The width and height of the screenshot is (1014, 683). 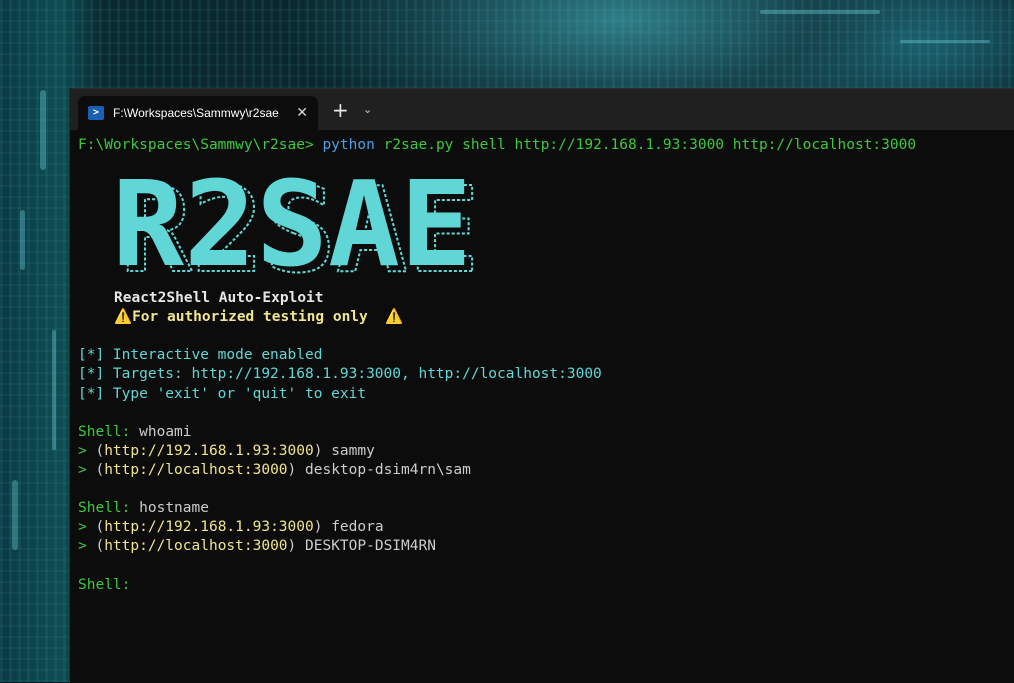 What do you see at coordinates (222, 393) in the screenshot?
I see `info-line: [*] Type 'exit' or 'quit' to exit` at bounding box center [222, 393].